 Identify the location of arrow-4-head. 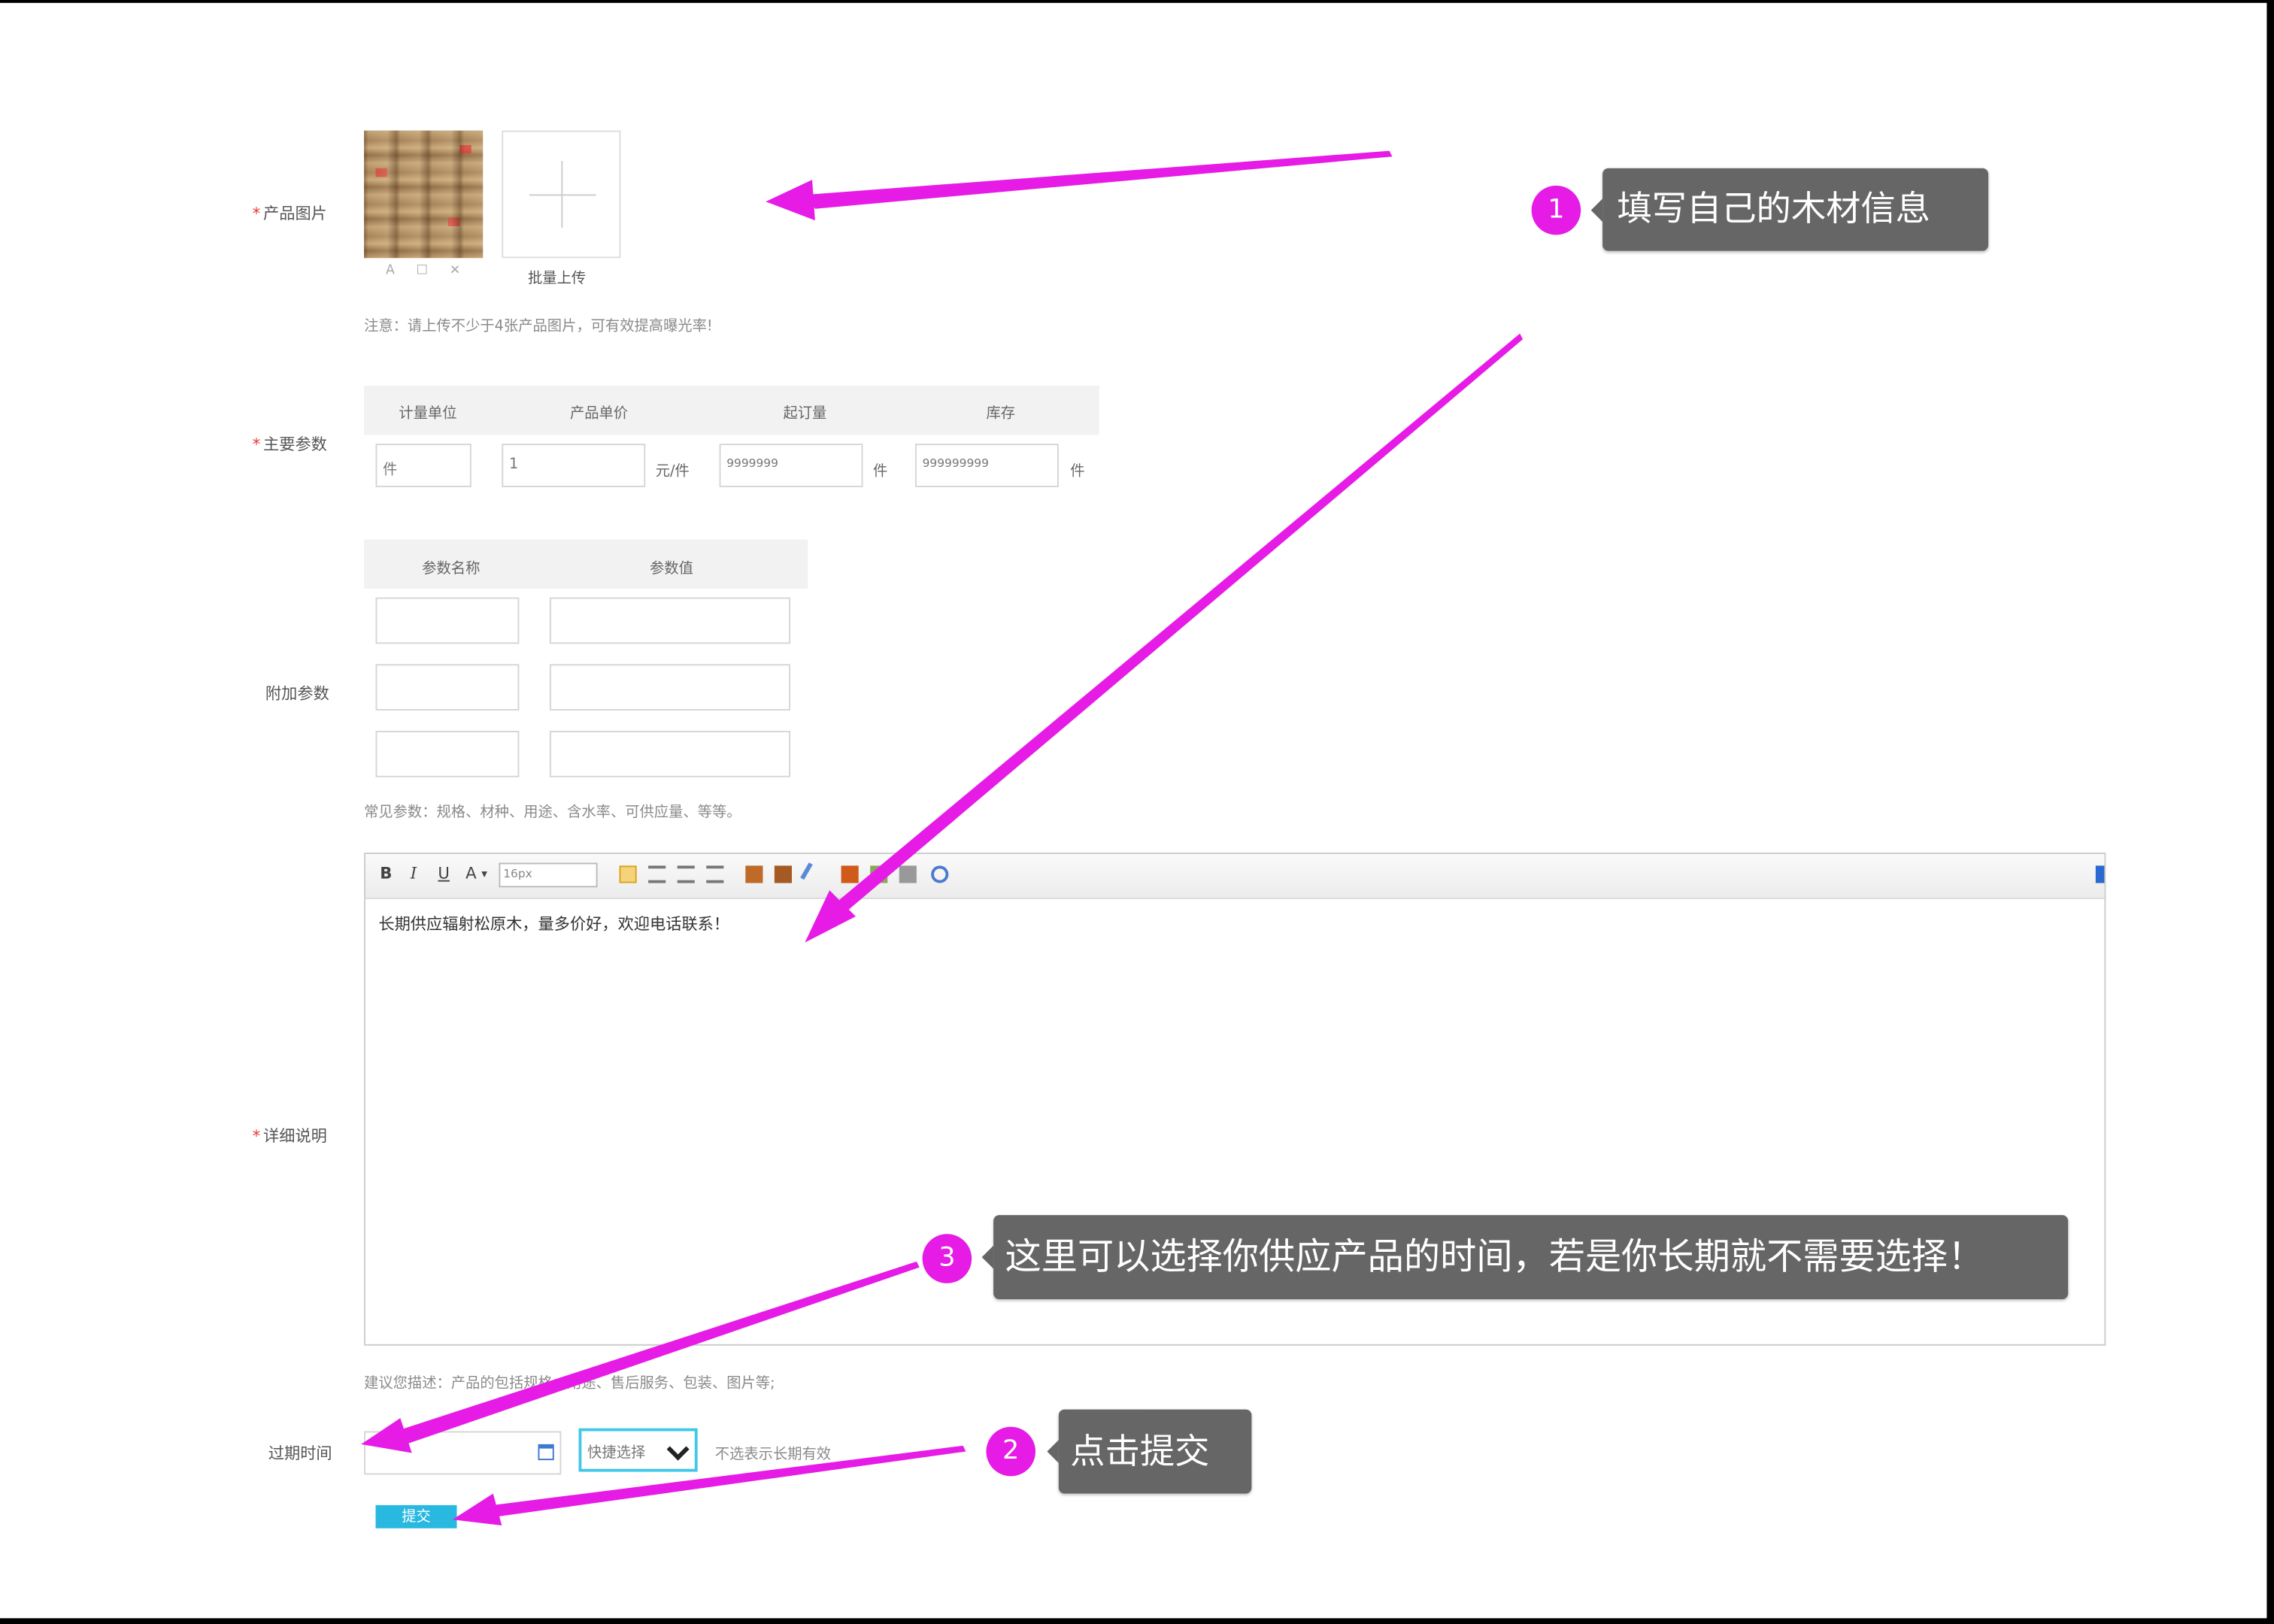
(477, 1509).